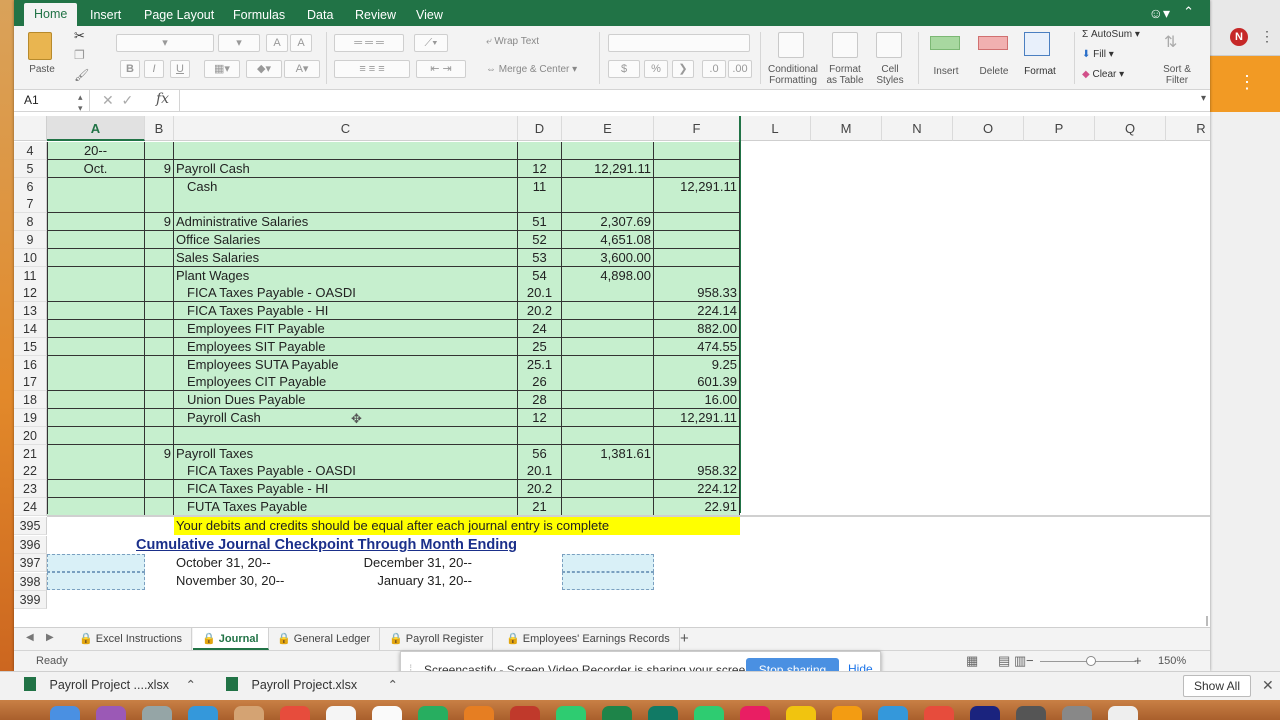  Describe the element at coordinates (131, 639) in the screenshot. I see `sheet-tab-excel-instructions: 🔒 Excel Instructions` at that location.